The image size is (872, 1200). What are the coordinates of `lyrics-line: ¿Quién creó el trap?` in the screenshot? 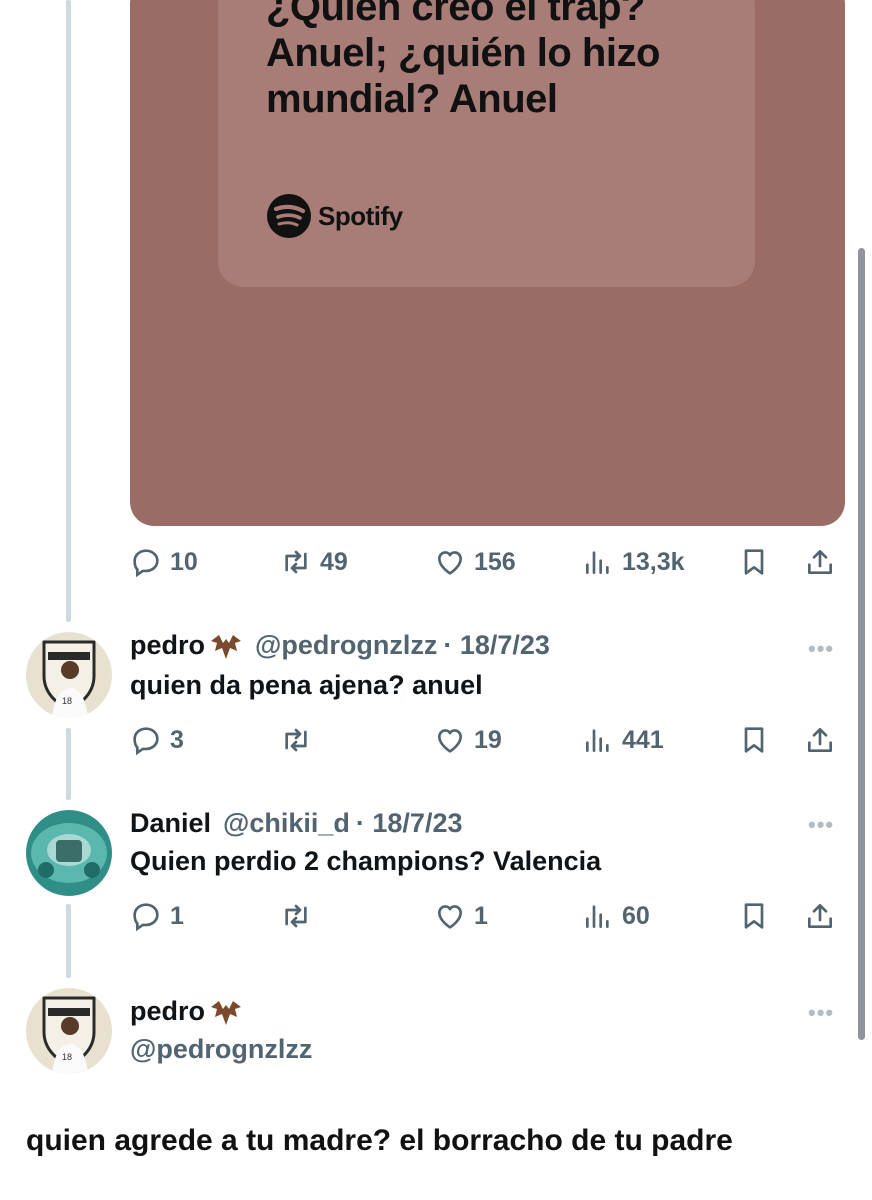 It's located at (455, 14).